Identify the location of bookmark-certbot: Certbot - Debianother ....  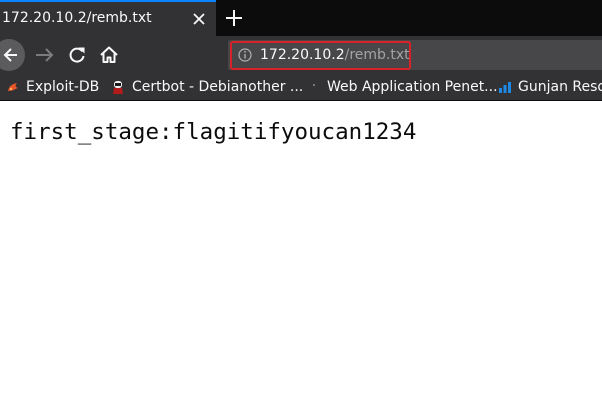
(207, 87).